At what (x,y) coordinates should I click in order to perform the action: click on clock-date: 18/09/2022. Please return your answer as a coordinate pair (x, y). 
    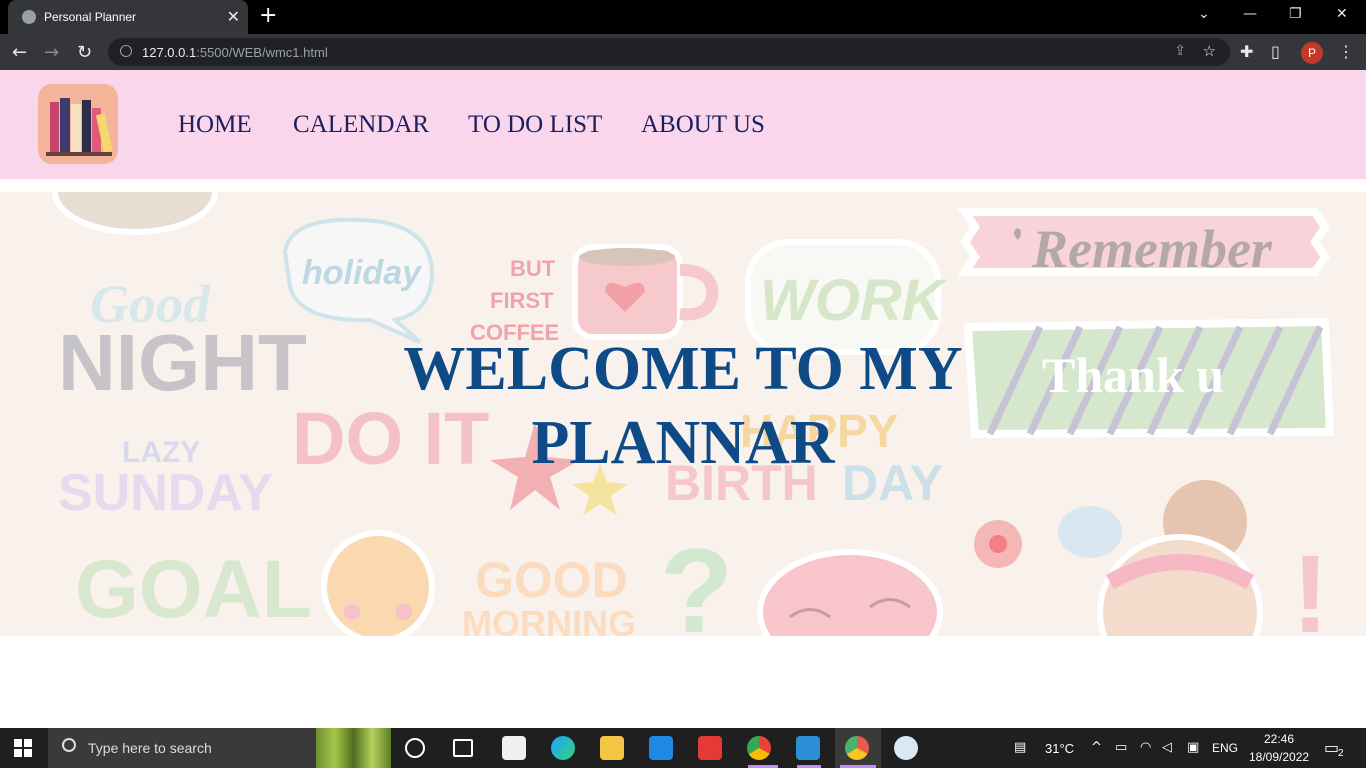
    Looking at the image, I should click on (1279, 757).